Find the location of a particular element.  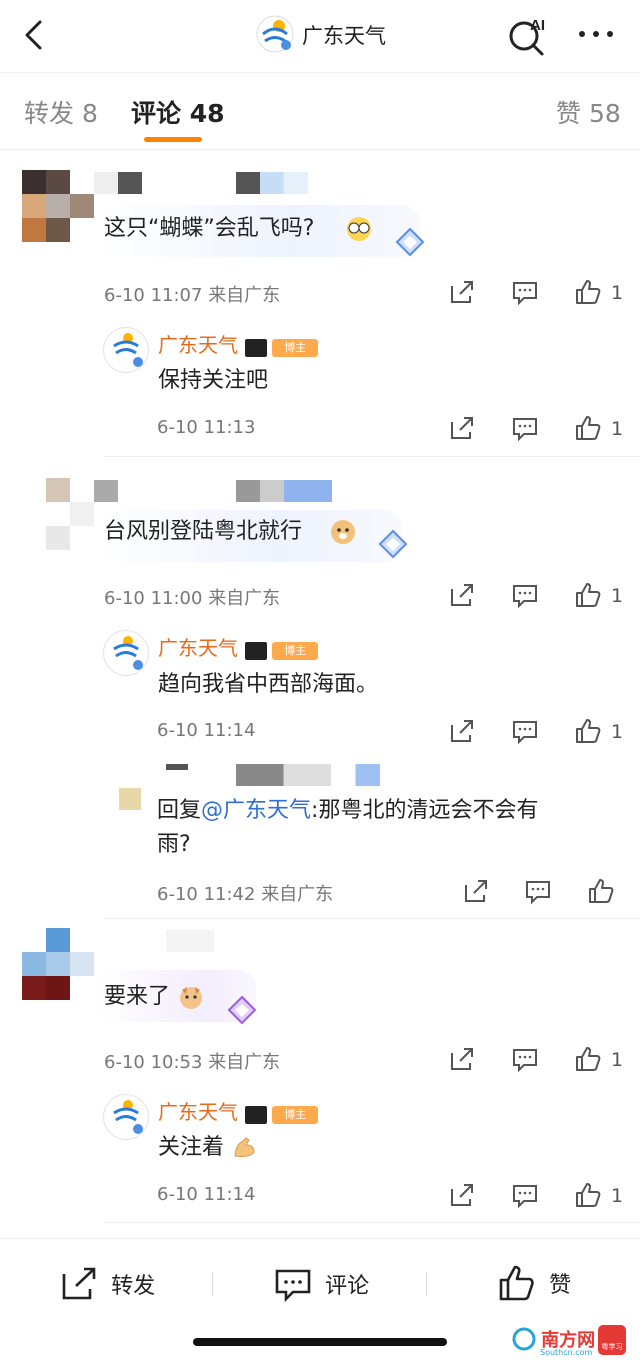

comment-time: 6-10 11:42 is located at coordinates (206, 894).